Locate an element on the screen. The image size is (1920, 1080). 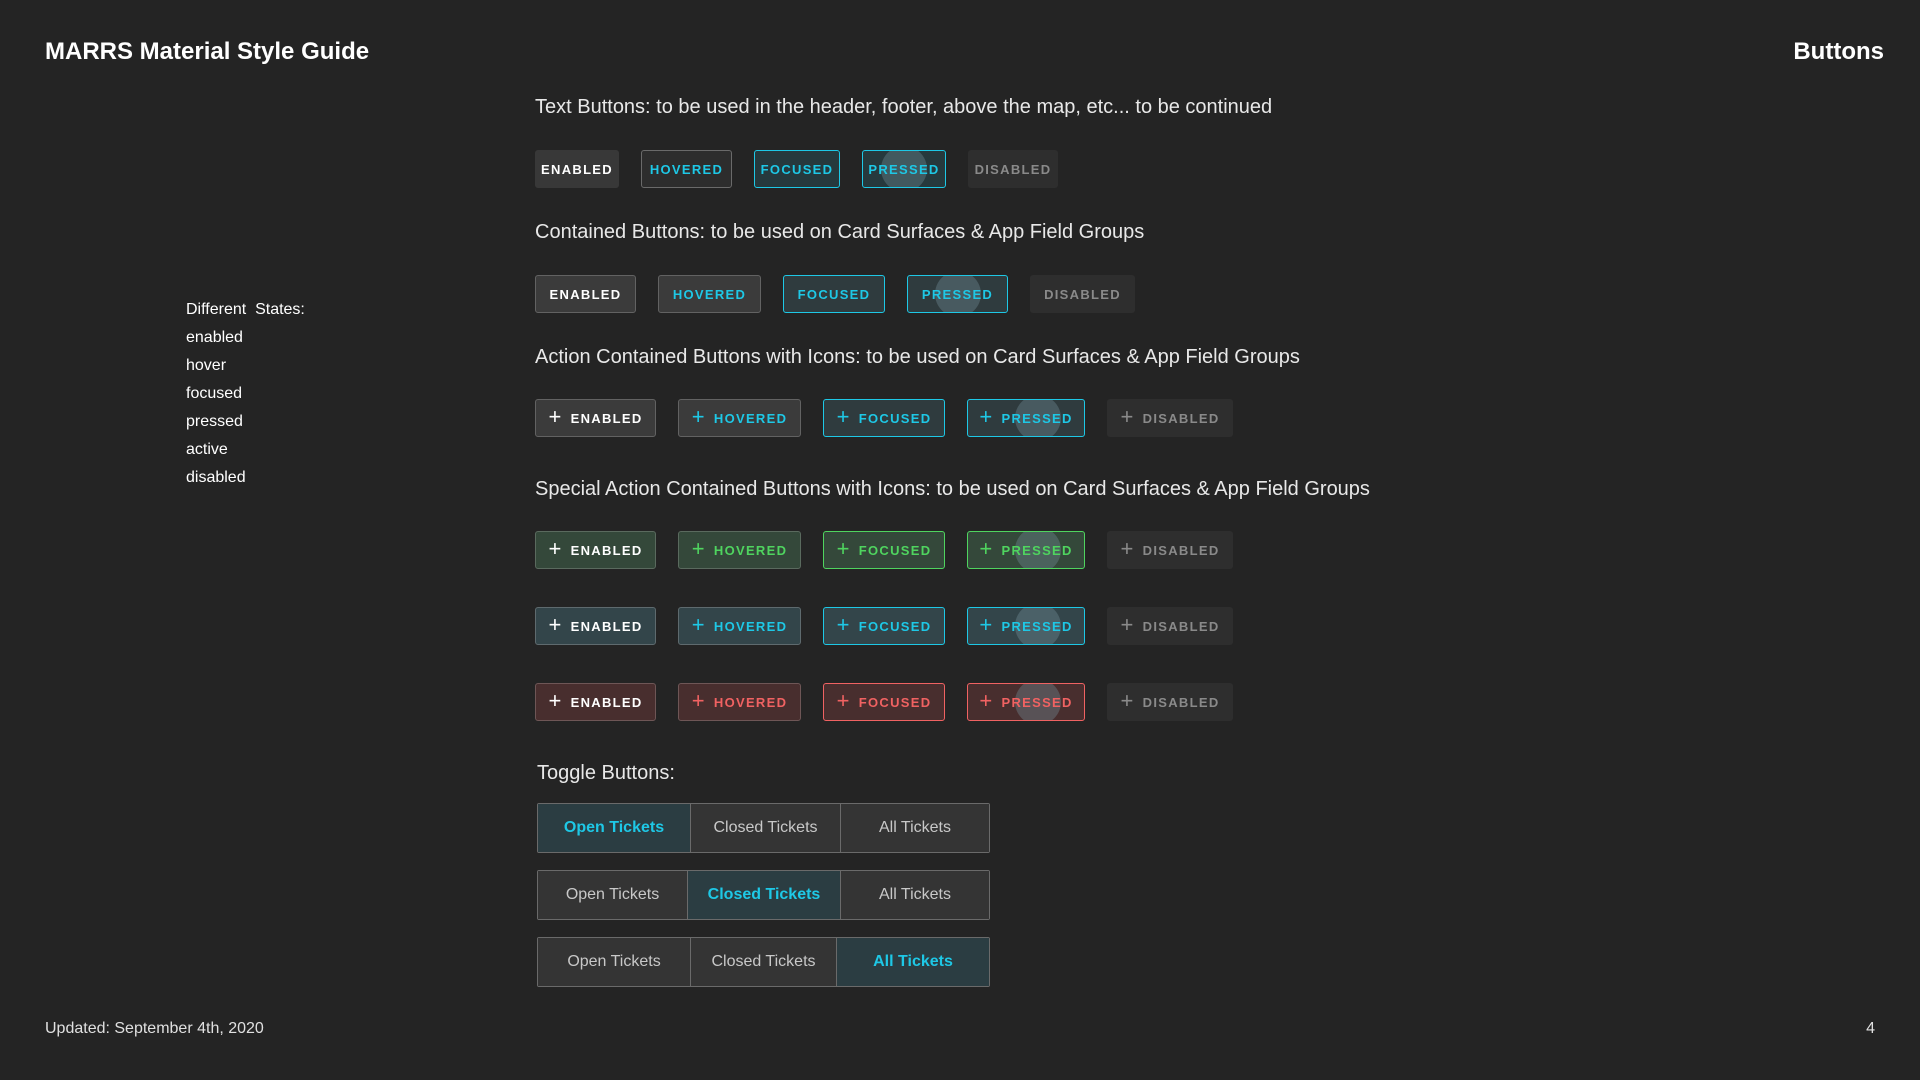
special-blue-button-hovered: + HOVERED is located at coordinates (739, 626).